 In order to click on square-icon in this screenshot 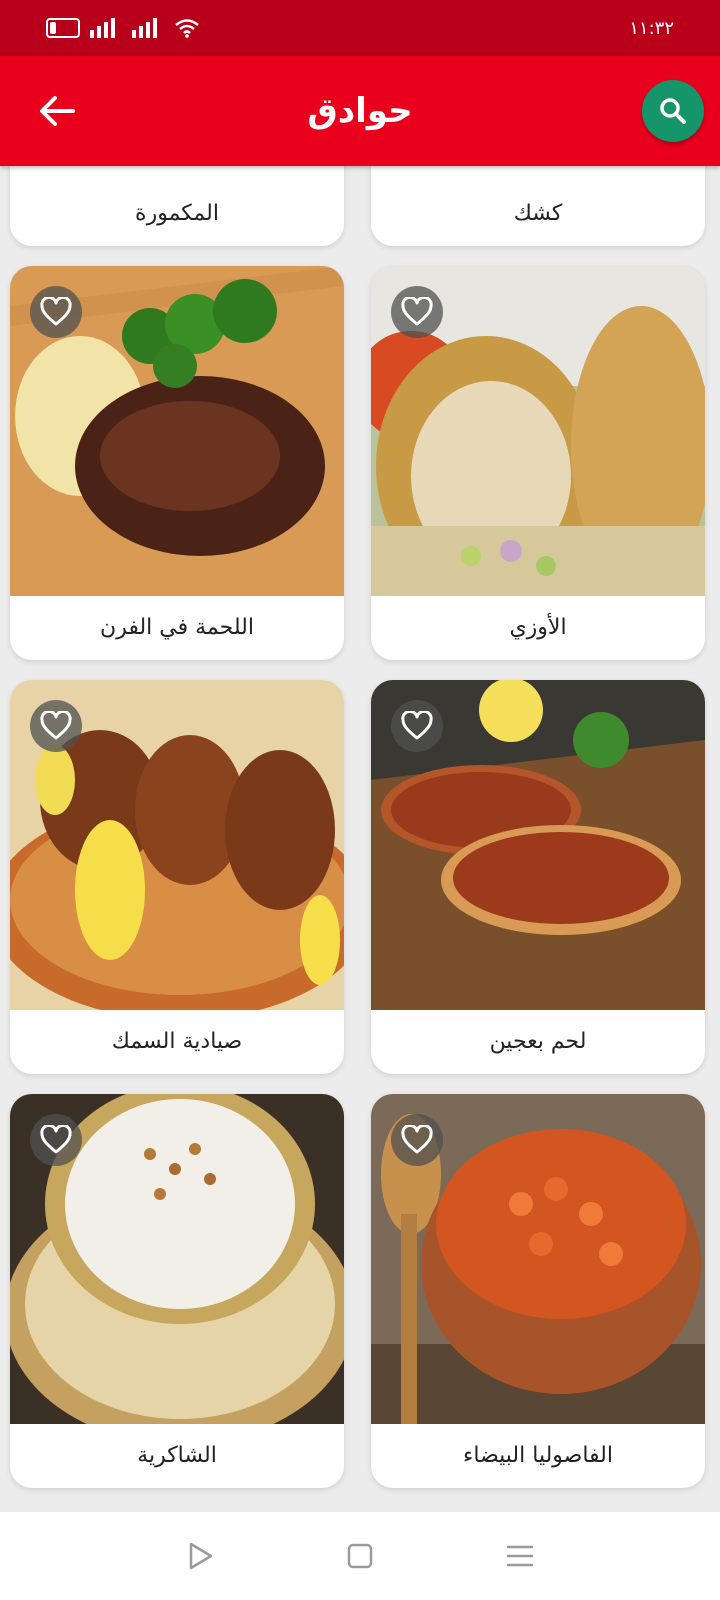, I will do `click(360, 1556)`.